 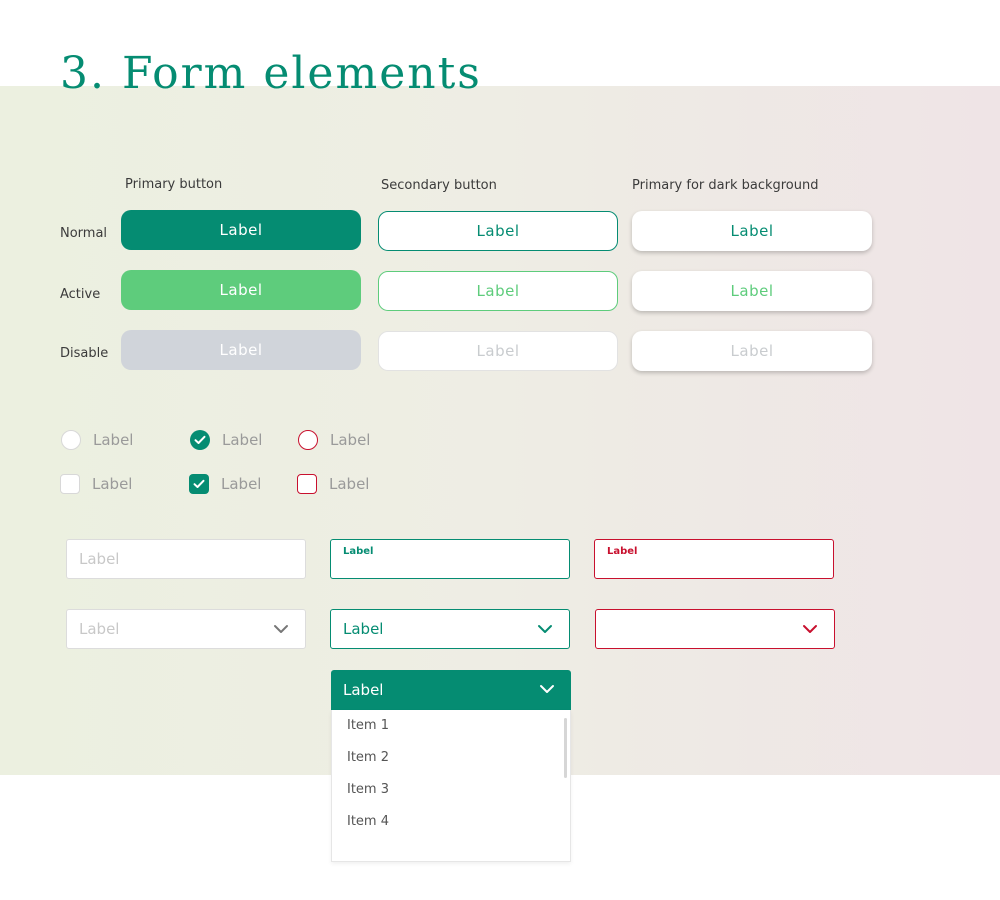 I want to click on dark-bg-button-normal: Label, so click(x=752, y=231).